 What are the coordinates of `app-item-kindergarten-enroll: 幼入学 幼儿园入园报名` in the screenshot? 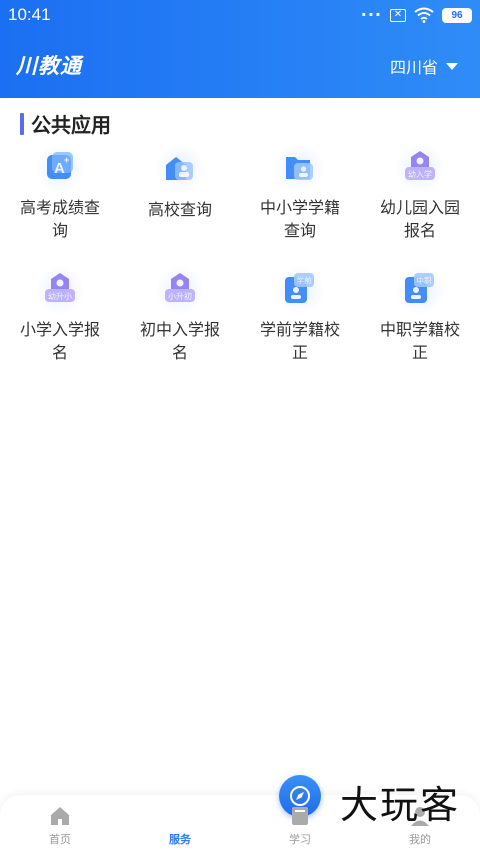 It's located at (420, 191).